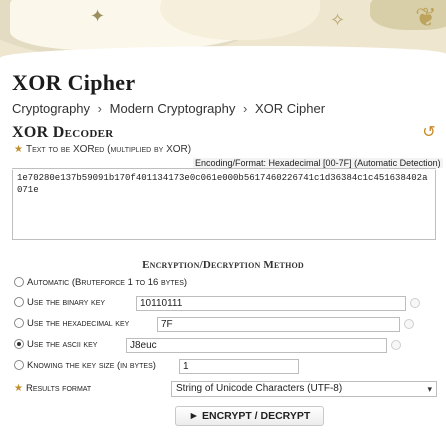 The width and height of the screenshot is (446, 448). I want to click on decoder-title: XOR Decoder, so click(63, 132).